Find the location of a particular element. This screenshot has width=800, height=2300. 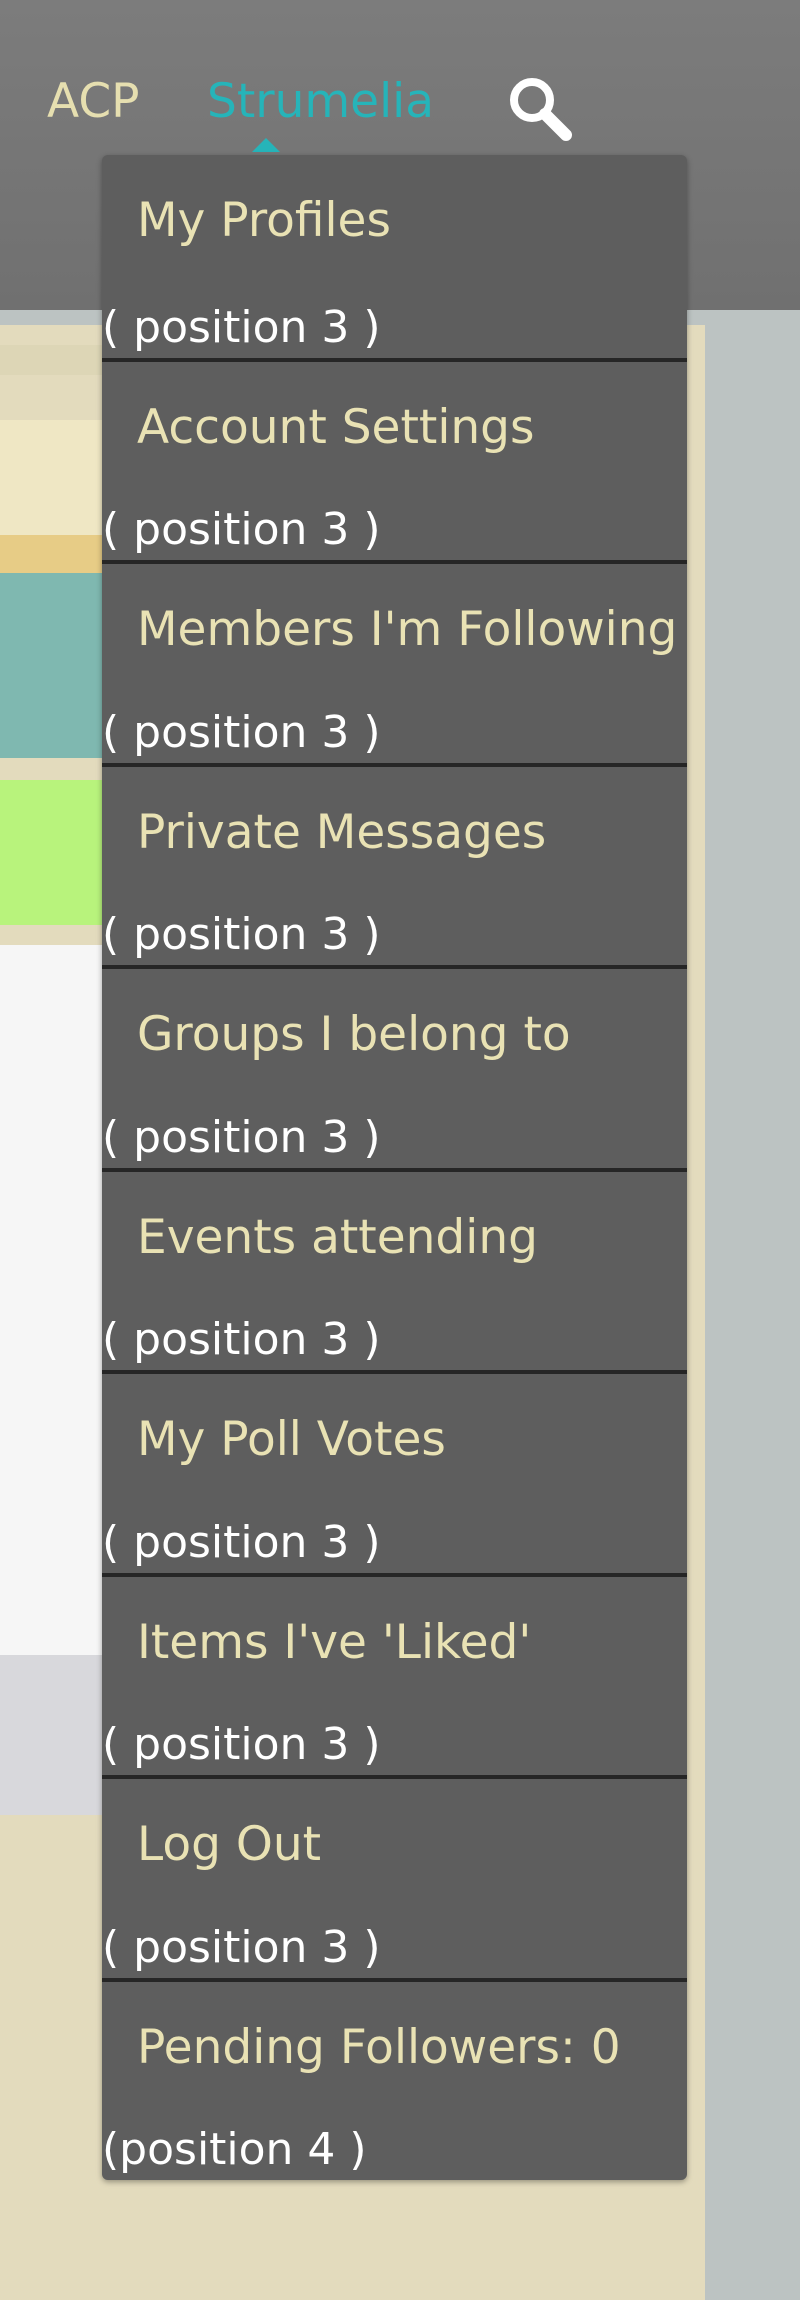

content-panel-header is located at coordinates (55, 477).